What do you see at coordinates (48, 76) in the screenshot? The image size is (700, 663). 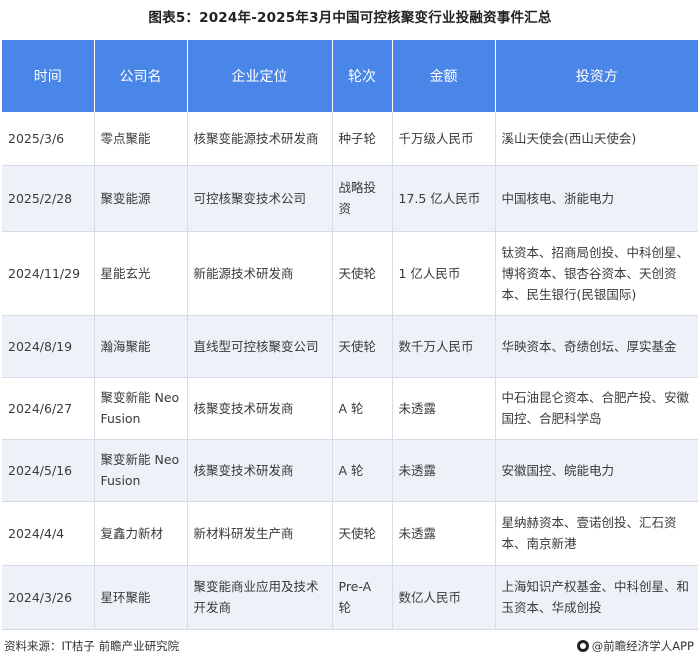 I see `header-time: 时间` at bounding box center [48, 76].